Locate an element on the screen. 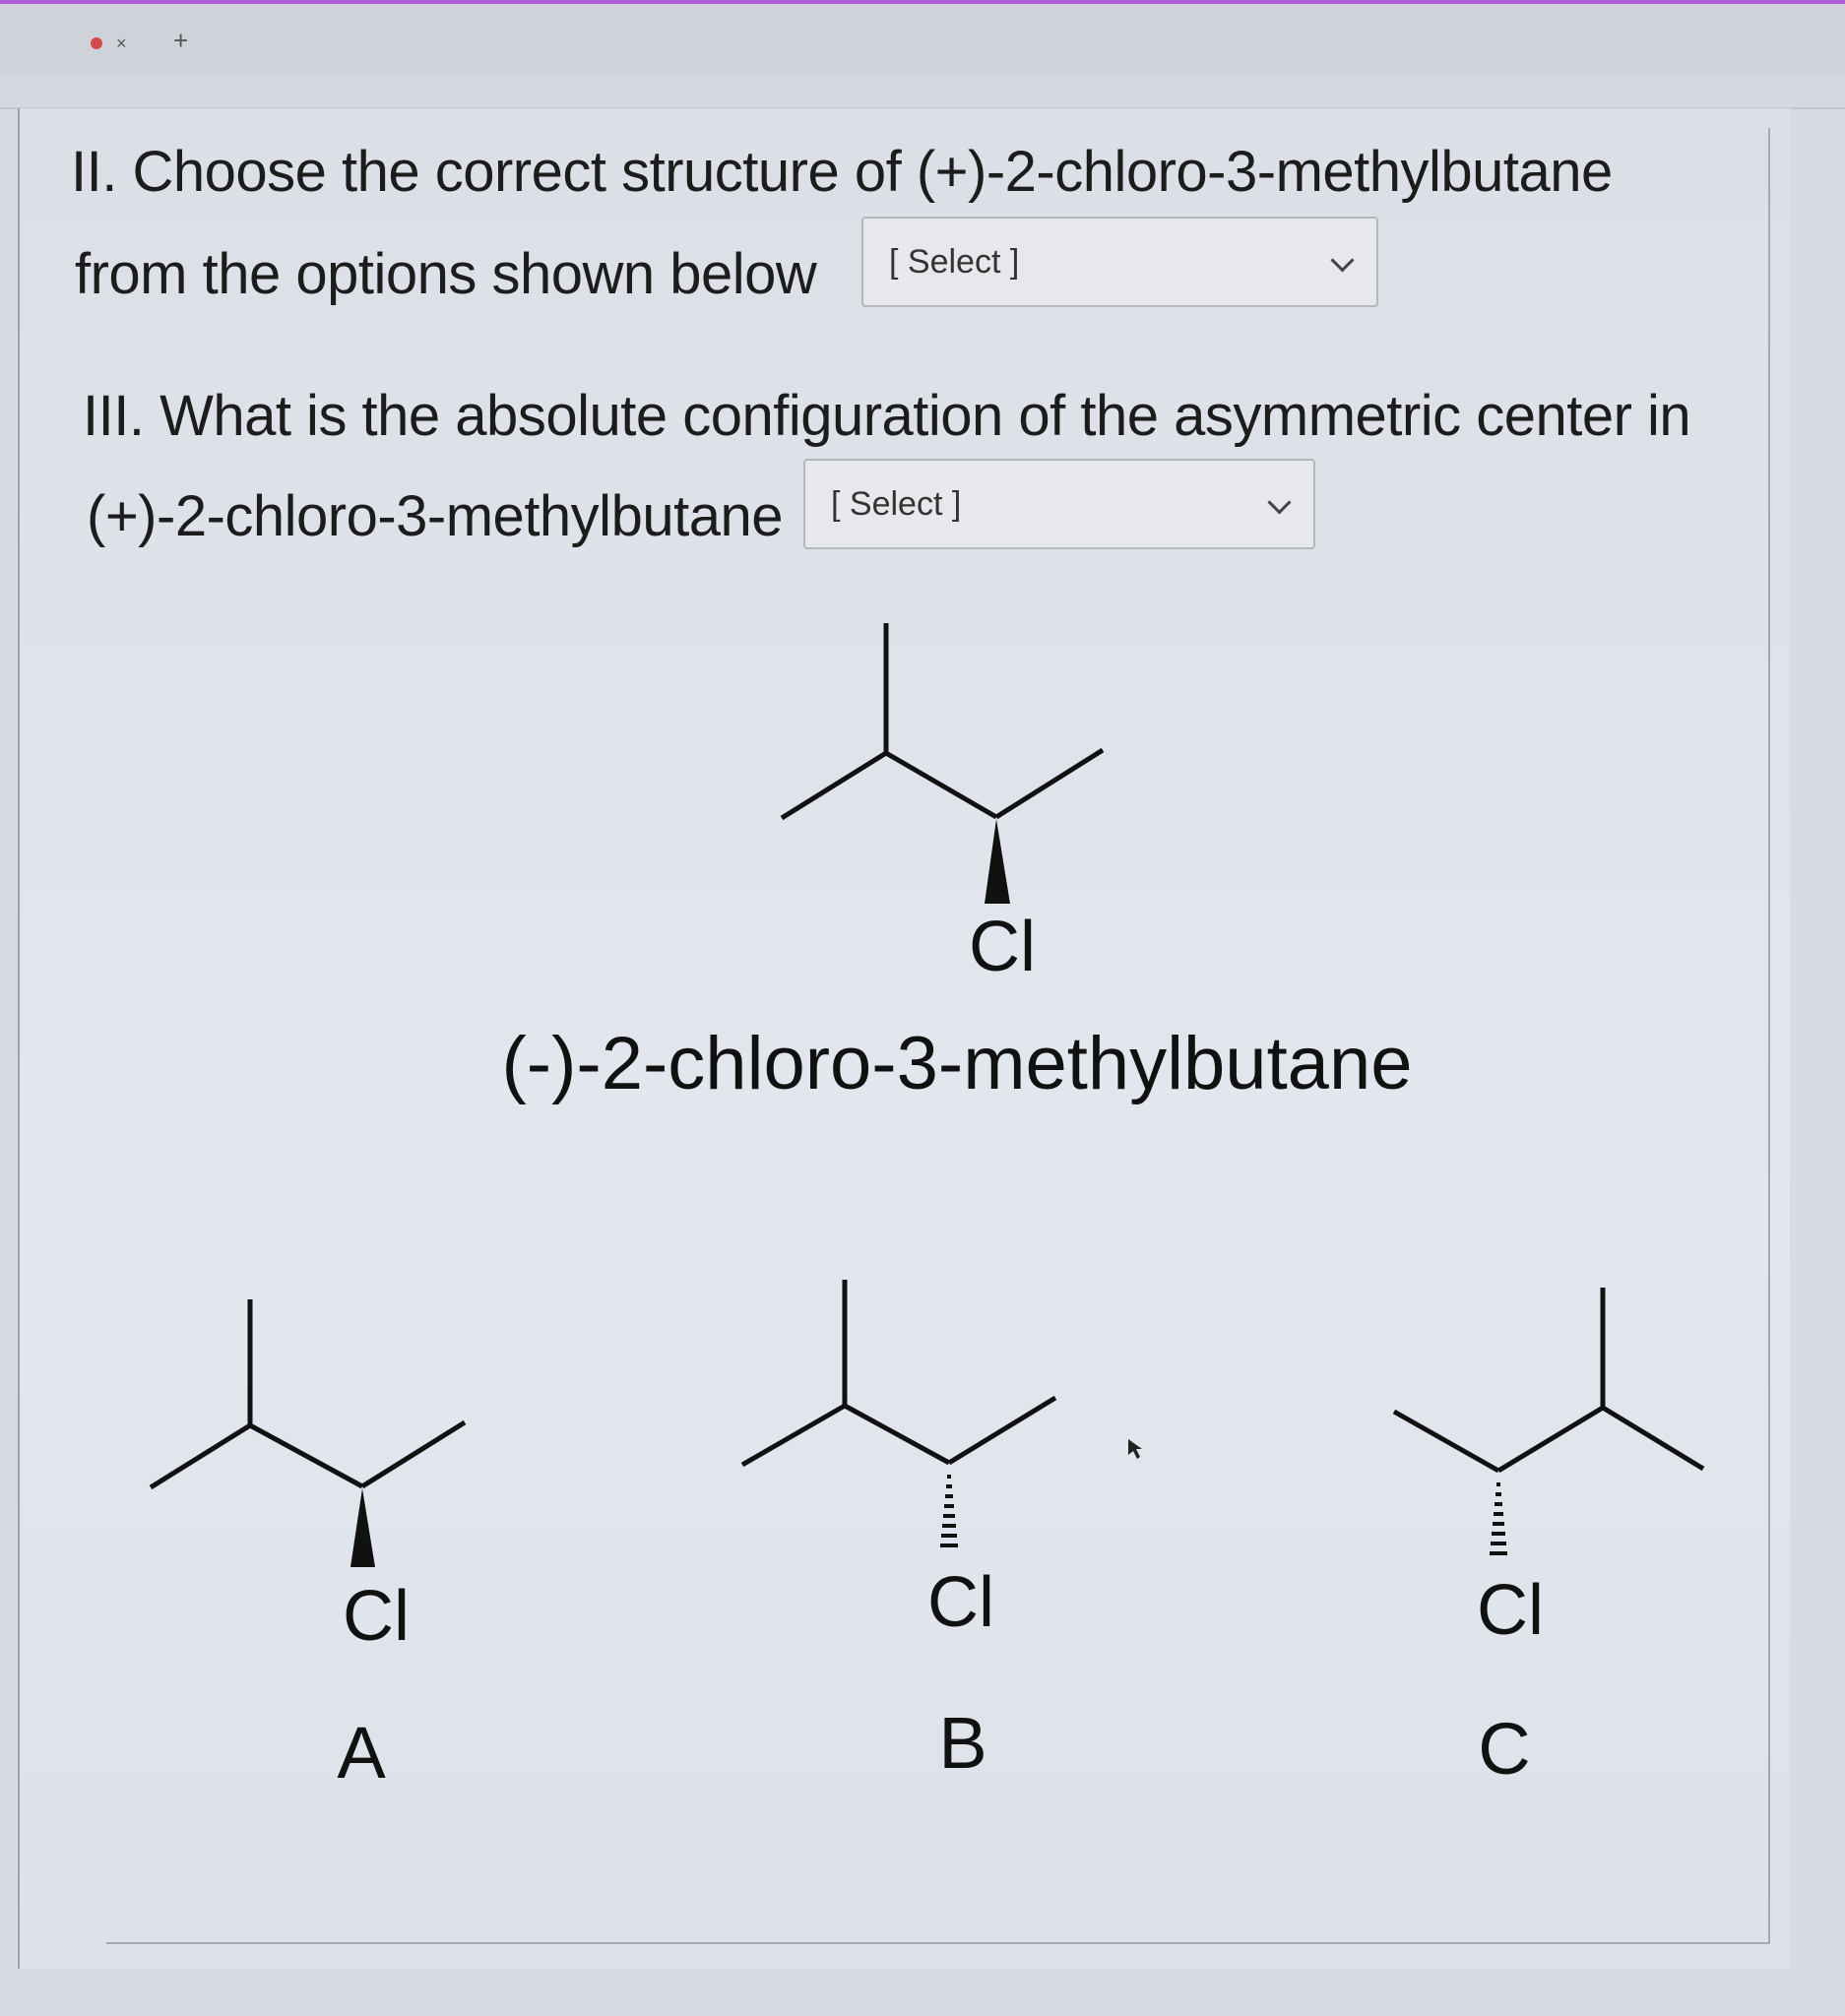 Image resolution: width=1845 pixels, height=2016 pixels. browser-tab: × is located at coordinates (125, 43).